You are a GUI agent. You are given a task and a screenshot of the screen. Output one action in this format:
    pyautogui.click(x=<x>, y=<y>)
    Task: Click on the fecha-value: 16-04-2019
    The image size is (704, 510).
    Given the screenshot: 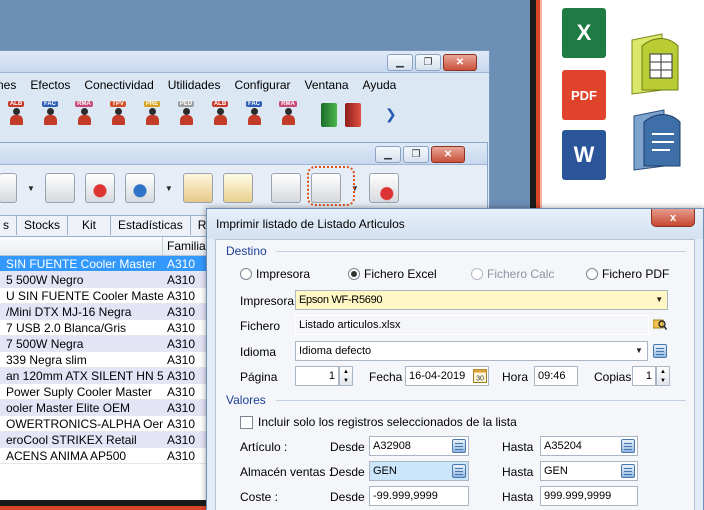 What is the action you would take?
    pyautogui.click(x=437, y=376)
    